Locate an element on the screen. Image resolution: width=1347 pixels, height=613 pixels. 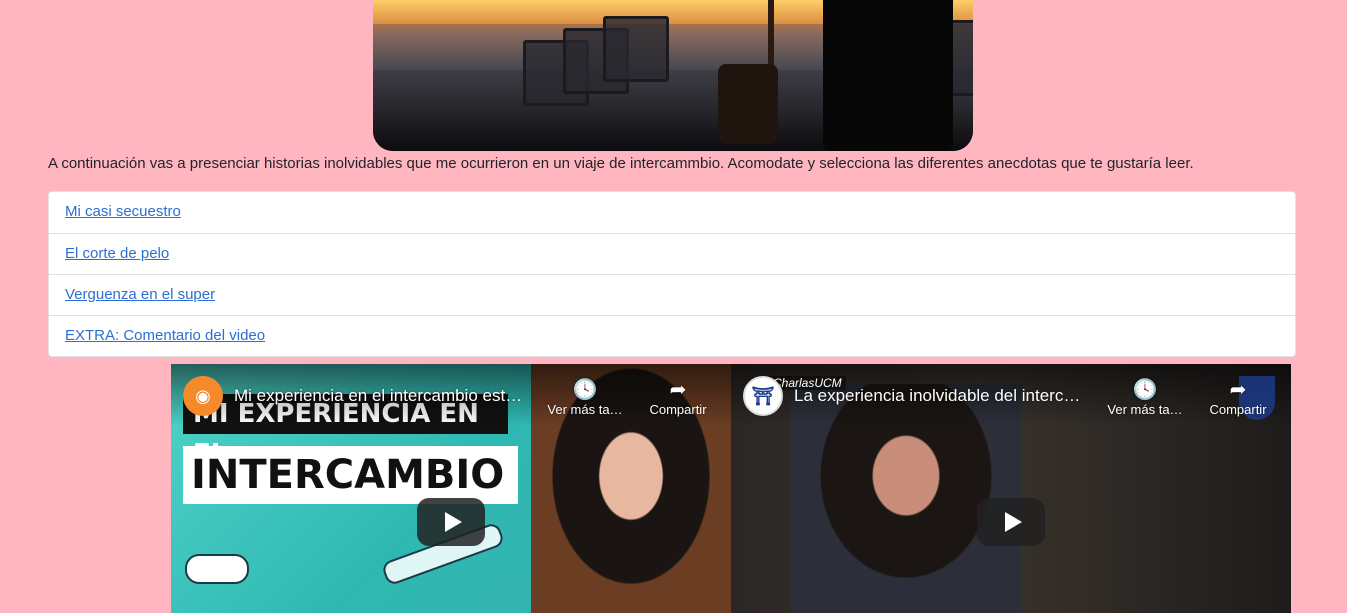
hero-person is located at coordinates (888, 75).